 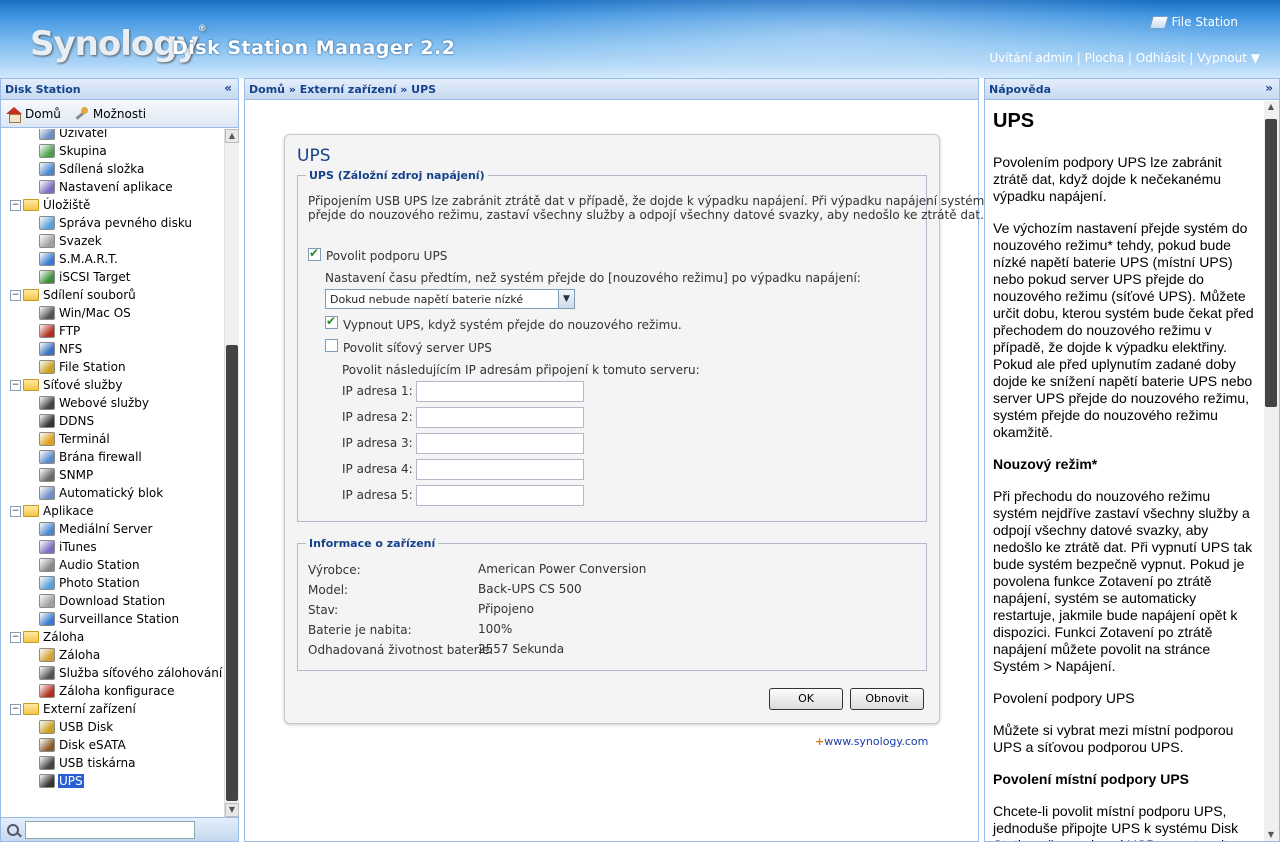 What do you see at coordinates (61, 349) in the screenshot?
I see `tree-item: NFS` at bounding box center [61, 349].